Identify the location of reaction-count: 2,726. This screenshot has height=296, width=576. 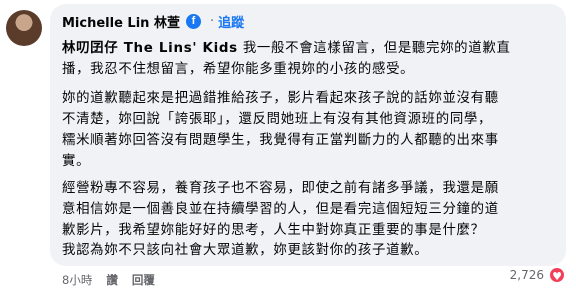
(526, 275).